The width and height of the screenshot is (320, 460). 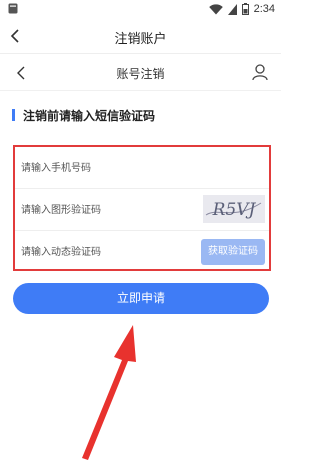 What do you see at coordinates (215, 8) in the screenshot?
I see `wifi-icon` at bounding box center [215, 8].